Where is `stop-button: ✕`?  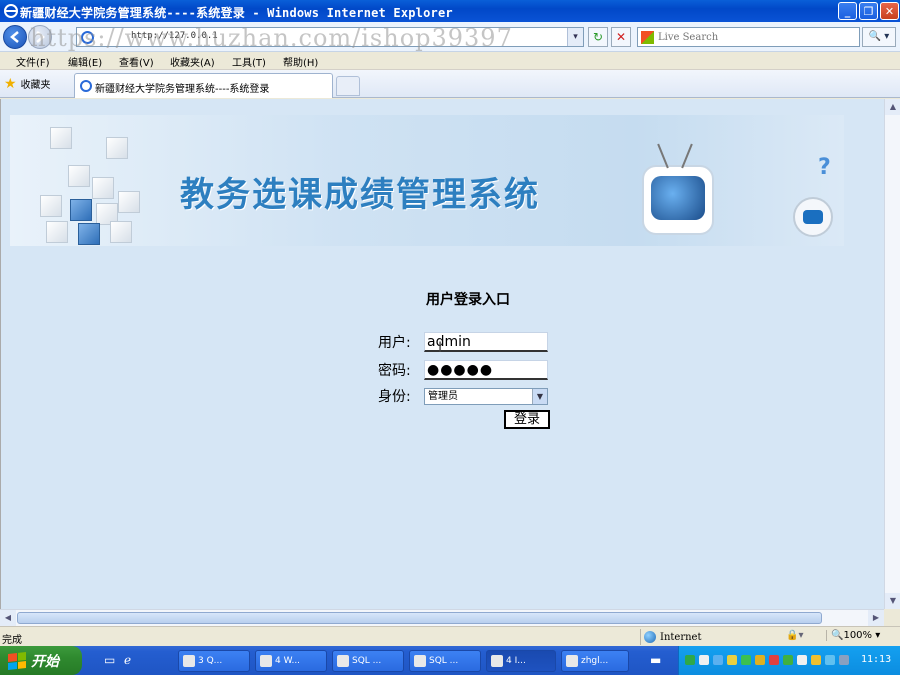 stop-button: ✕ is located at coordinates (621, 37).